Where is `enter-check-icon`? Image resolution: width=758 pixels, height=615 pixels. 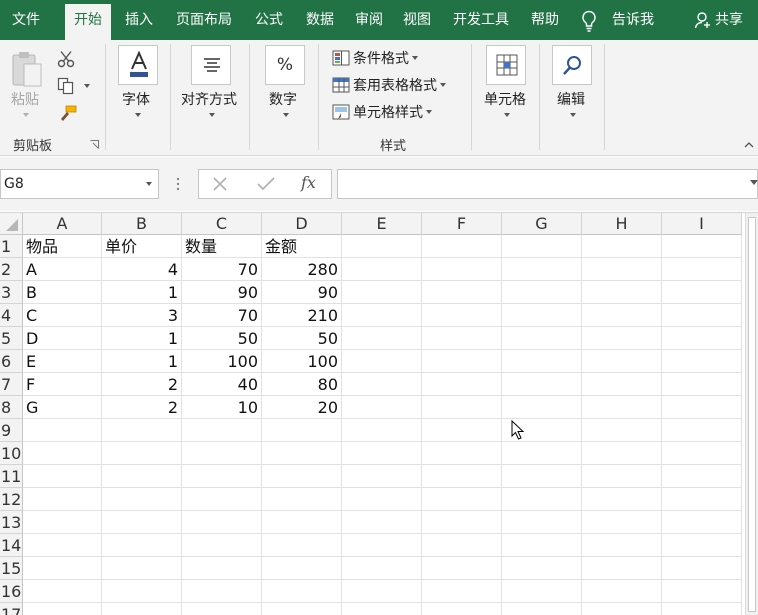
enter-check-icon is located at coordinates (266, 184).